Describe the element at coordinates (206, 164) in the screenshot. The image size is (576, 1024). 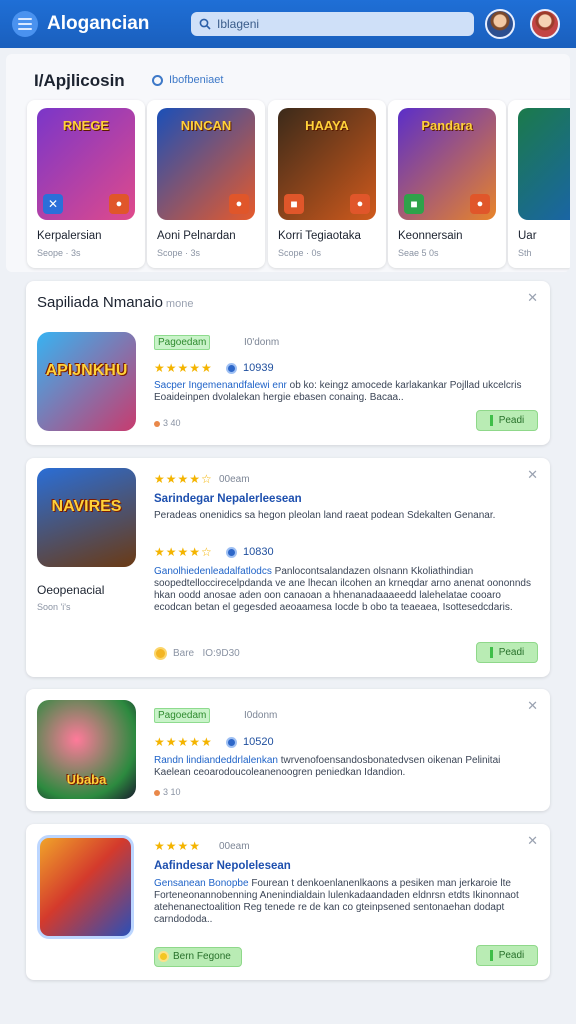
I see `game-art: NINCAN ●` at that location.